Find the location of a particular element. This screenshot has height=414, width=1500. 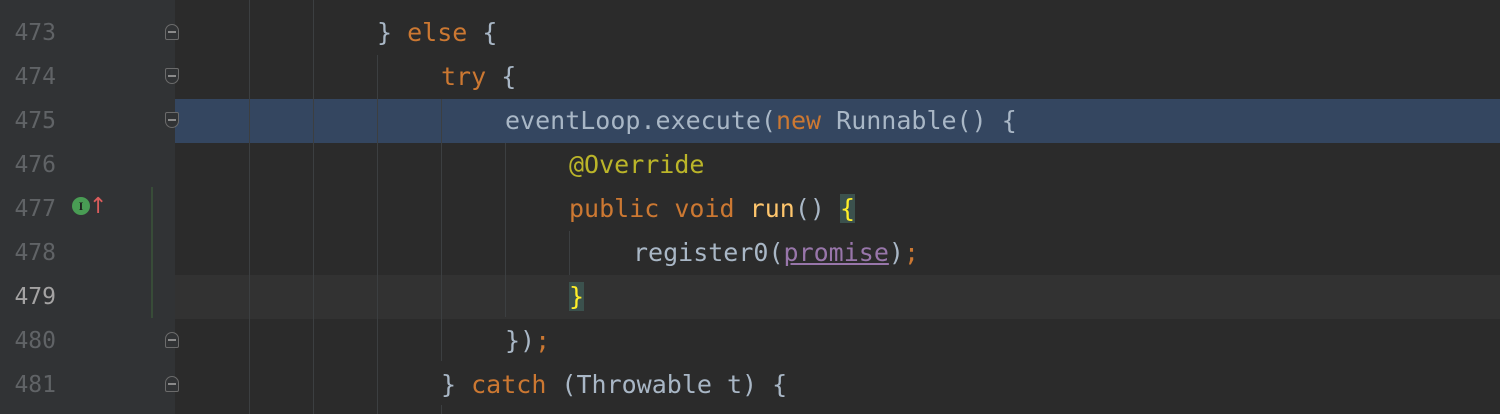

code-line: 478 register0(promise); is located at coordinates (750, 253).